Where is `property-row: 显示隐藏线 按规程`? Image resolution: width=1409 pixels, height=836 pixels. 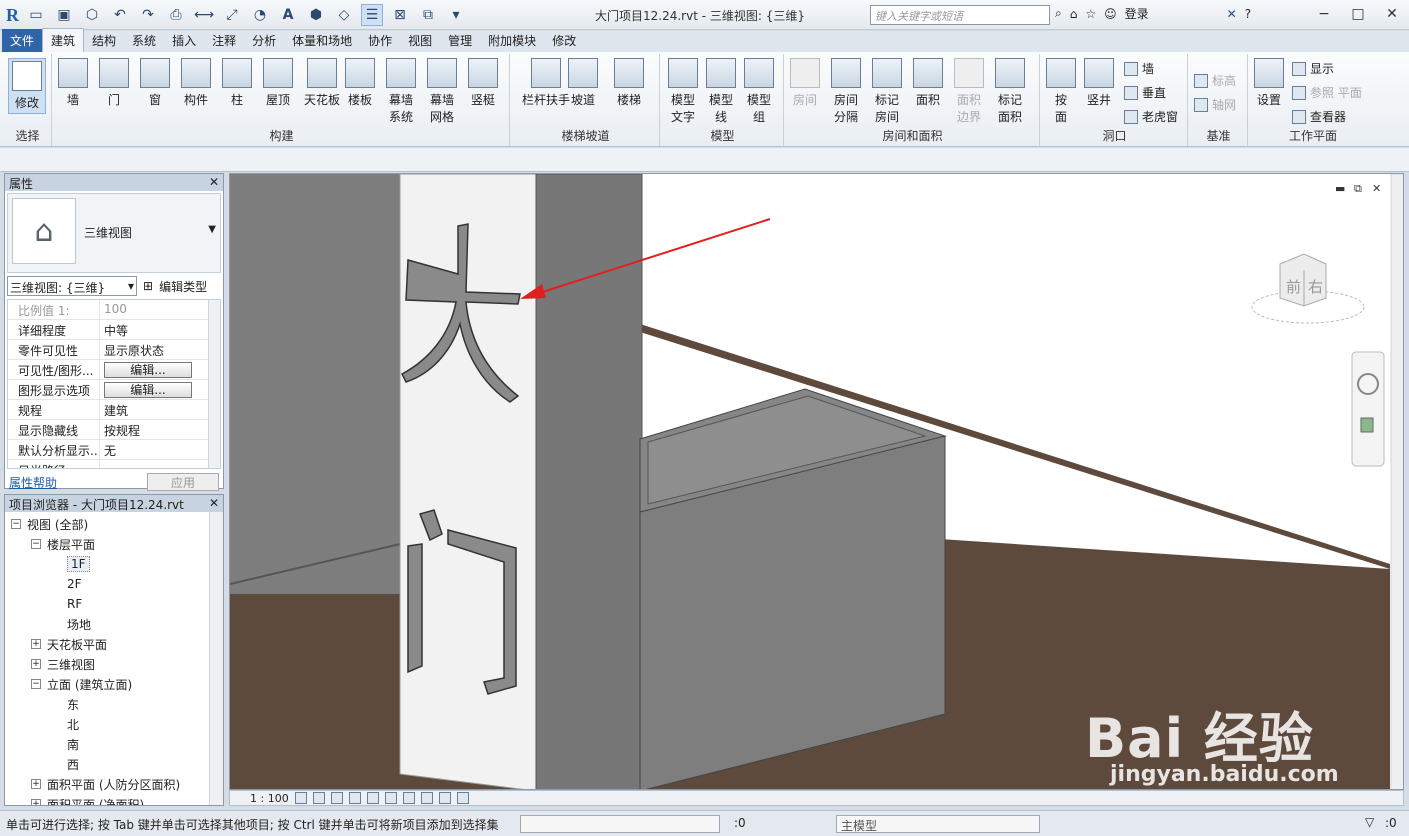
property-row: 显示隐藏线 按规程 is located at coordinates (114, 430).